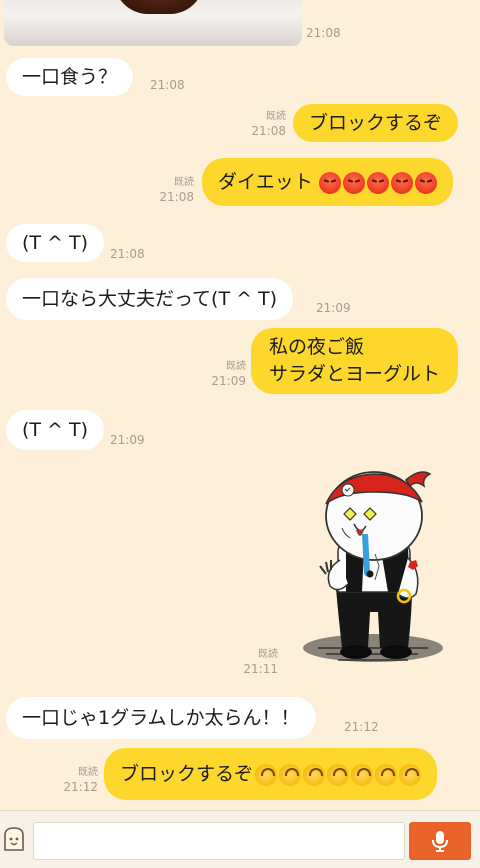  What do you see at coordinates (159, 7) in the screenshot?
I see `chocolate-dessert` at bounding box center [159, 7].